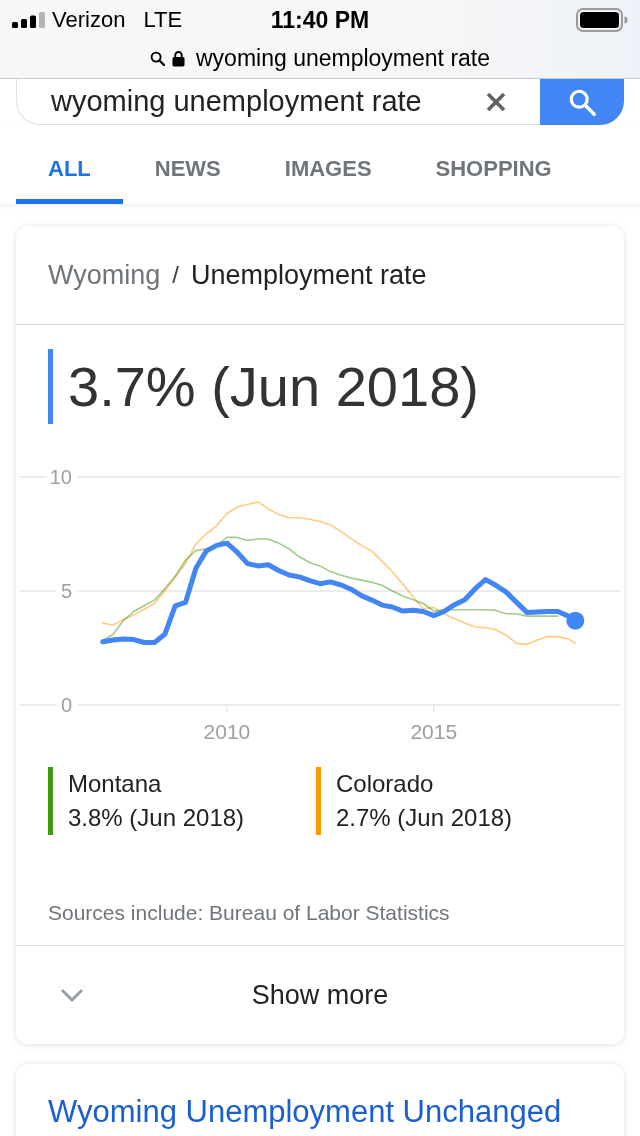  What do you see at coordinates (89, 20) in the screenshot?
I see `carrier-name: Verizon` at bounding box center [89, 20].